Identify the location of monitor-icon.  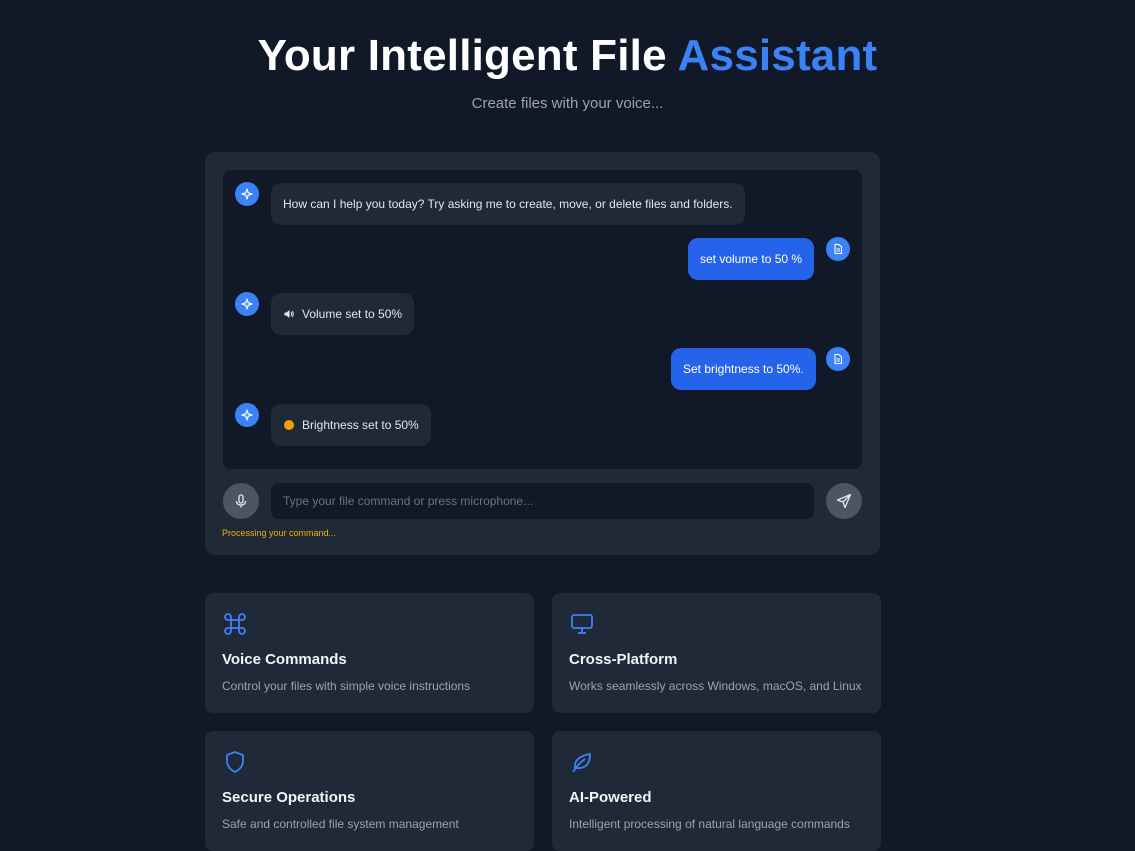
(582, 624).